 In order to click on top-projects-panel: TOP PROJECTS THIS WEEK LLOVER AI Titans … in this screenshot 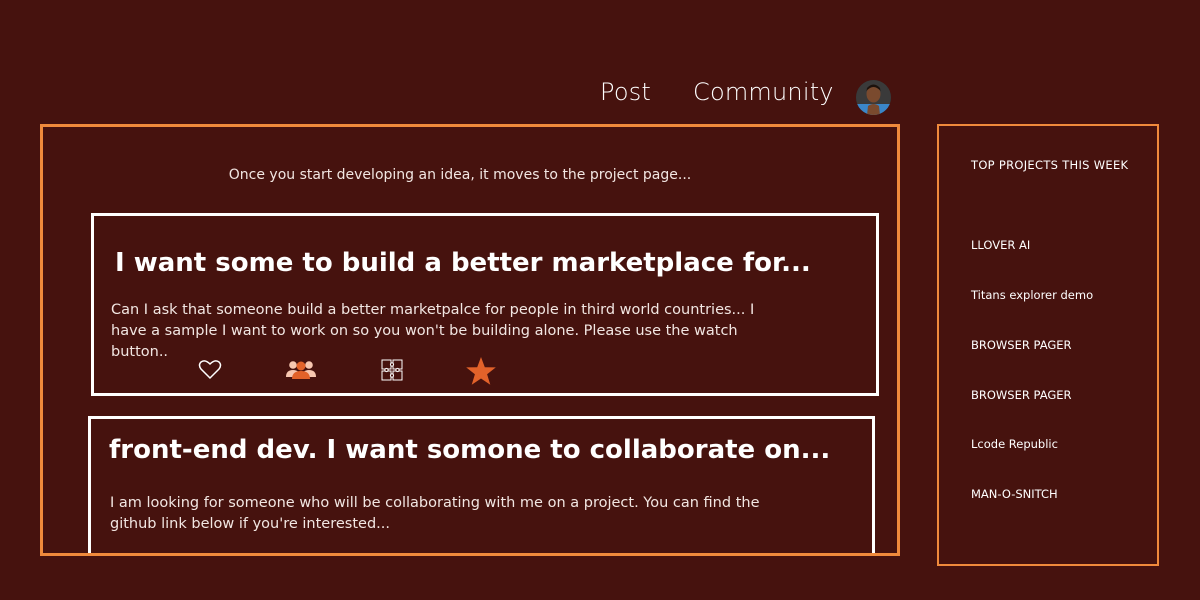, I will do `click(1048, 345)`.